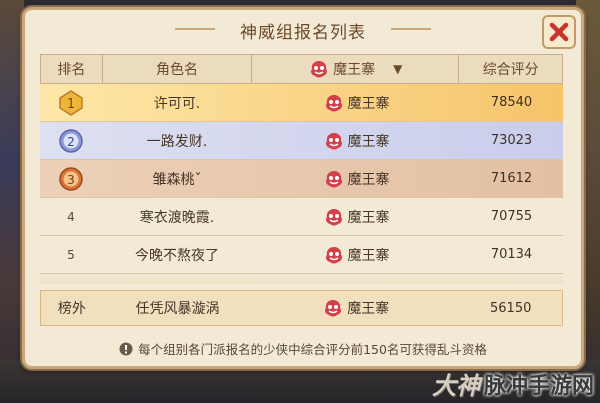  I want to click on svg-text: 3, so click(71, 180).